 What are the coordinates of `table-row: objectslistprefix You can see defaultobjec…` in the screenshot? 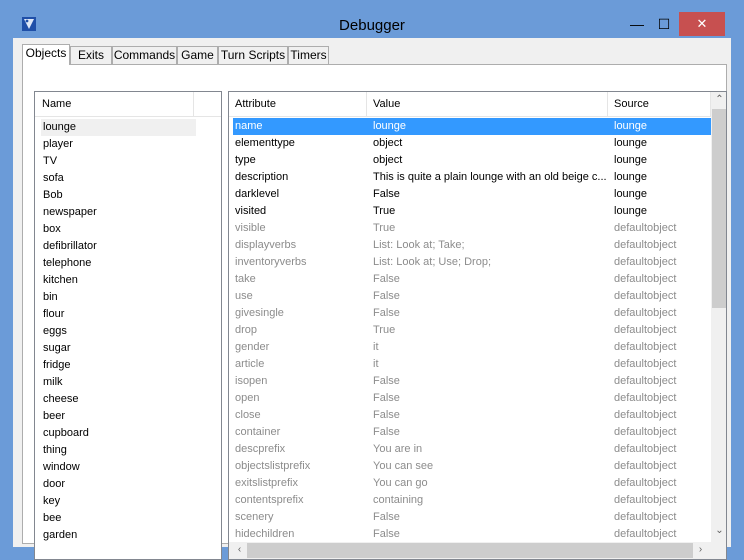 It's located at (472, 466).